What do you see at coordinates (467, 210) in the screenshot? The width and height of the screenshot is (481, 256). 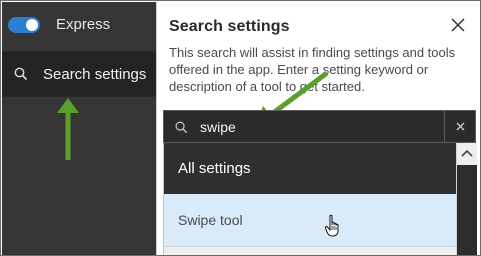 I see `scroll-thumb` at bounding box center [467, 210].